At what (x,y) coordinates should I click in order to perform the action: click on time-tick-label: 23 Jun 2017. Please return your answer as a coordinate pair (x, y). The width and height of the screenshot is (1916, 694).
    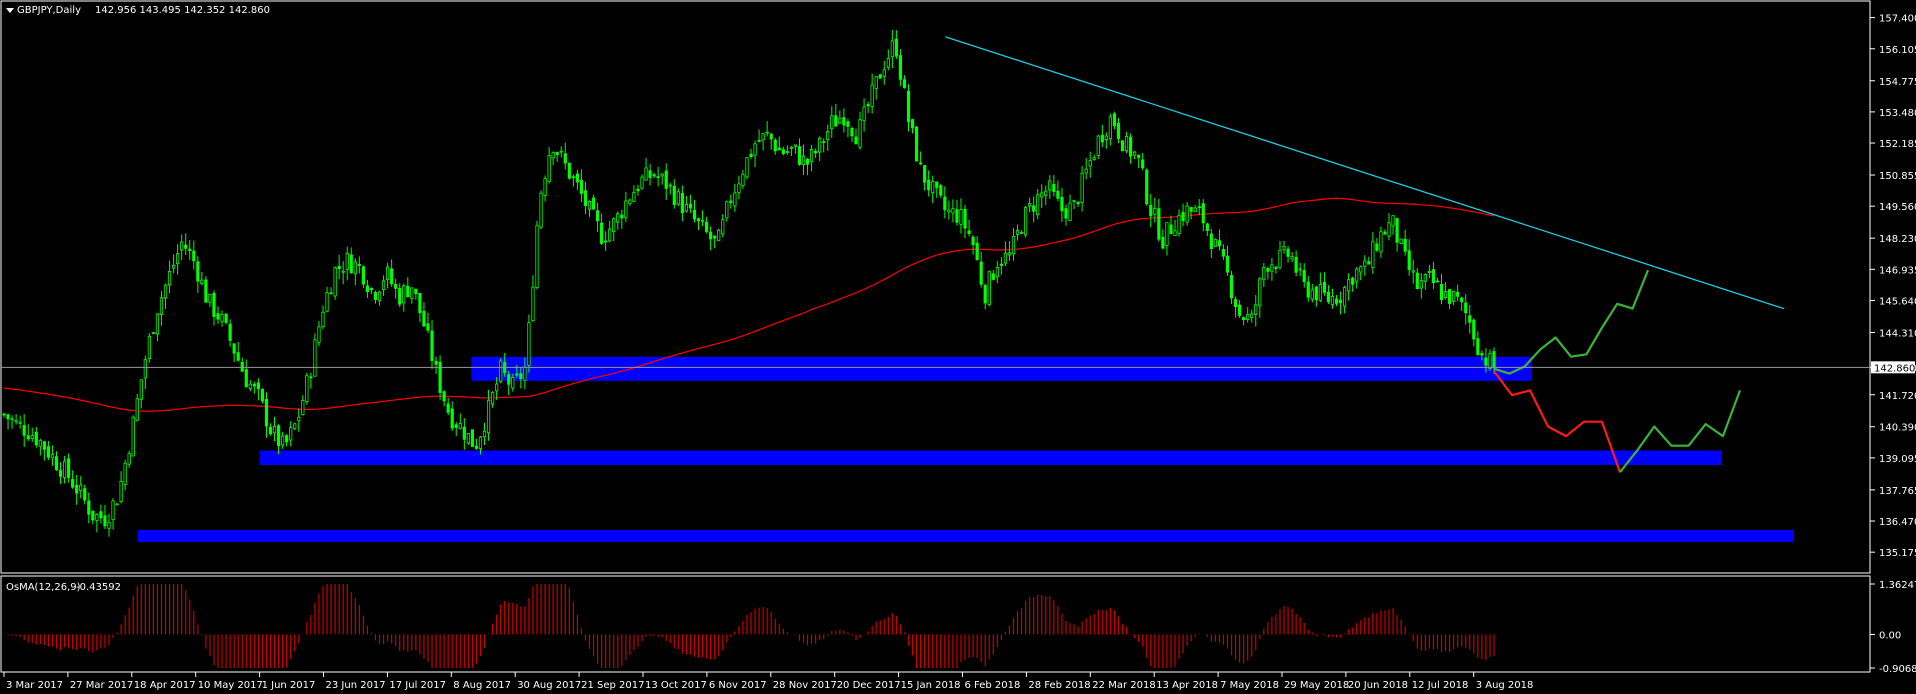
    Looking at the image, I should click on (356, 685).